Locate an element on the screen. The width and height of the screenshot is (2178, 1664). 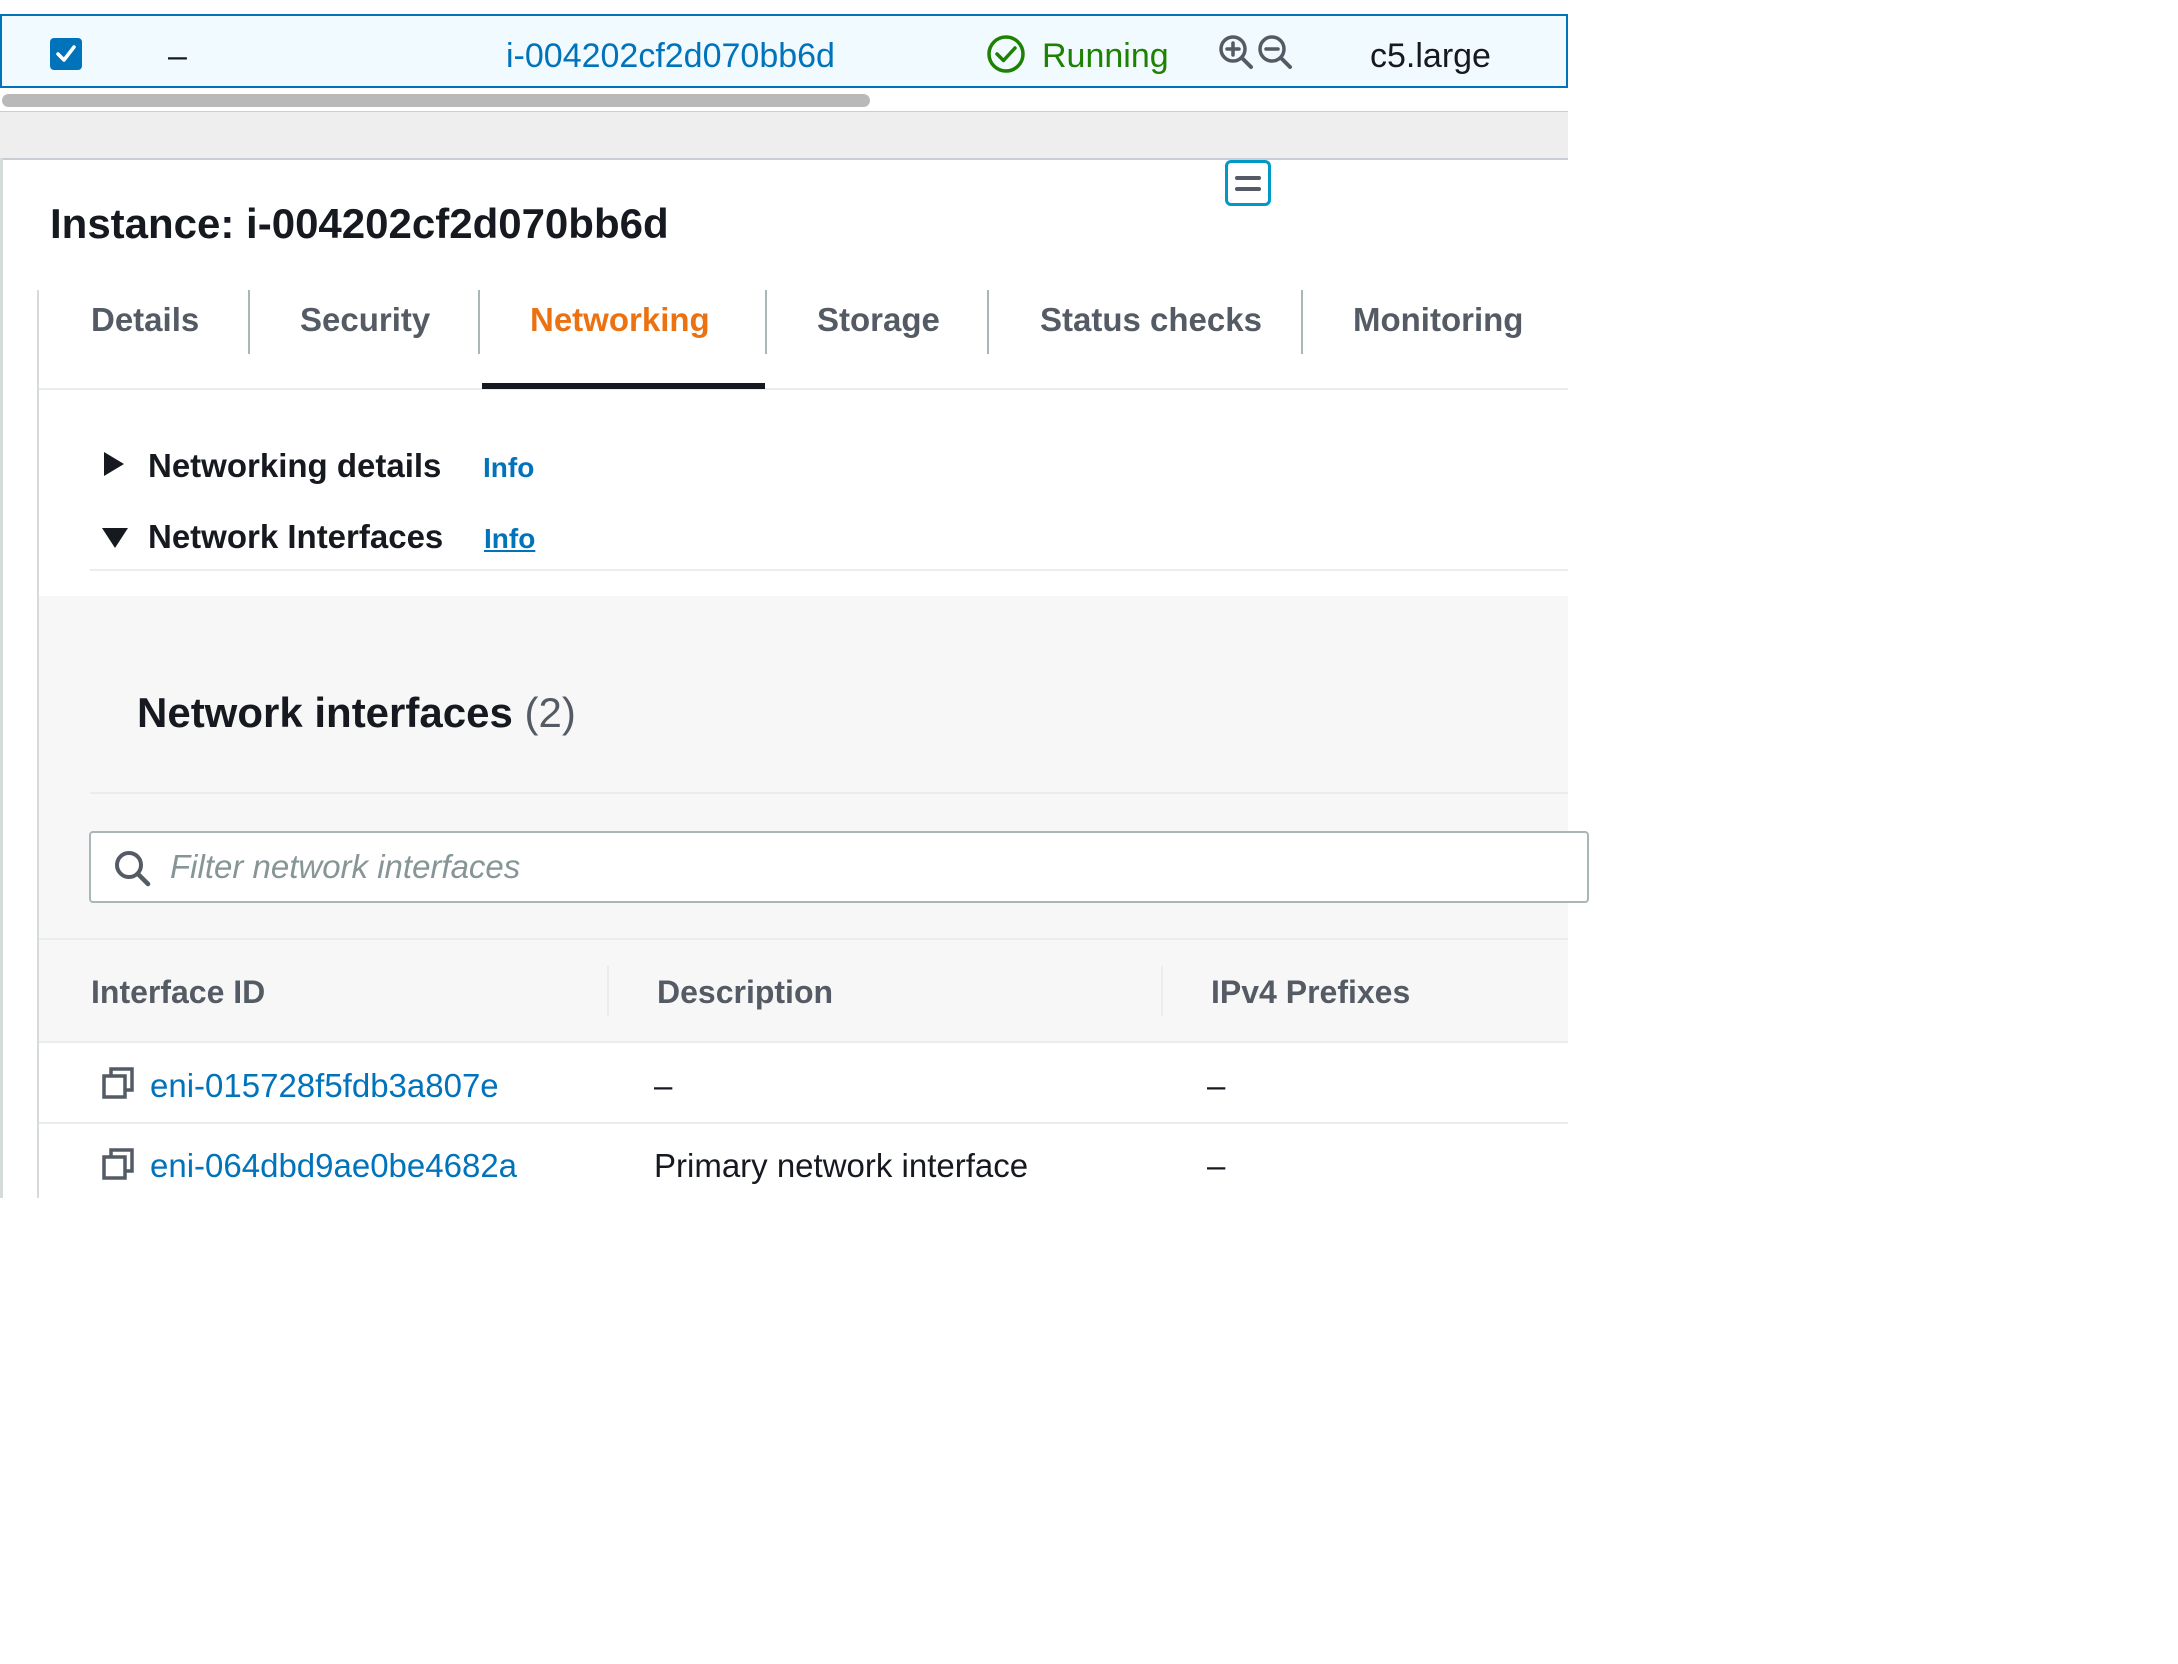
zoom-out-icon is located at coordinates (1275, 54).